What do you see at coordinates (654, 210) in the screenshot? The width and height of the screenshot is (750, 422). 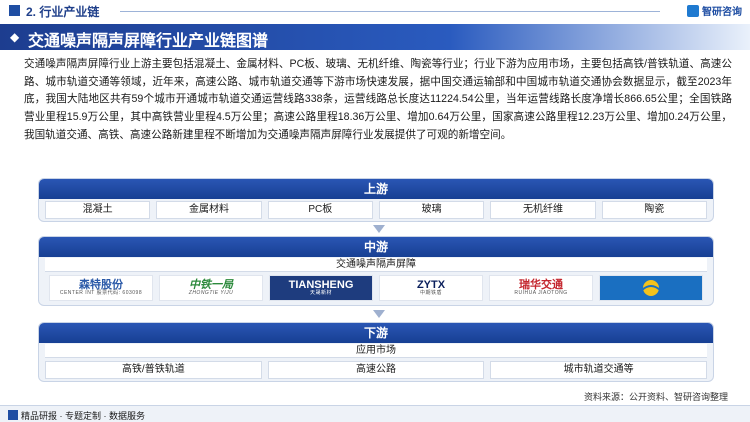 I see `upstream-item: 陶瓷` at bounding box center [654, 210].